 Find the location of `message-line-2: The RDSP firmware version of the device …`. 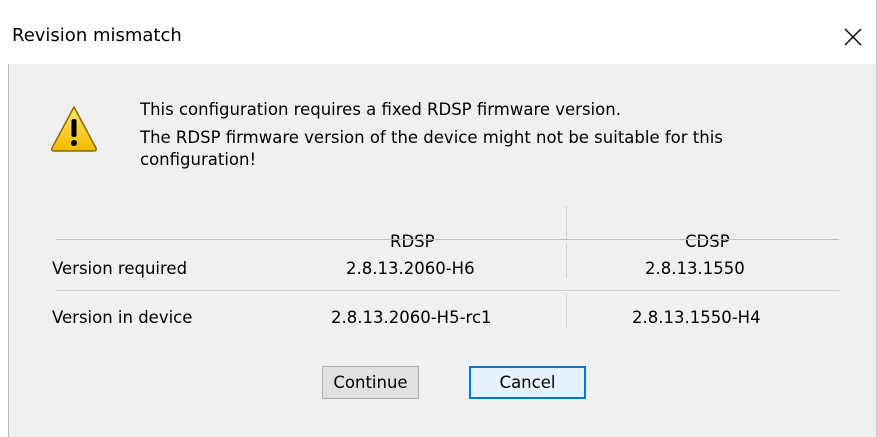

message-line-2: The RDSP firmware version of the device … is located at coordinates (431, 137).